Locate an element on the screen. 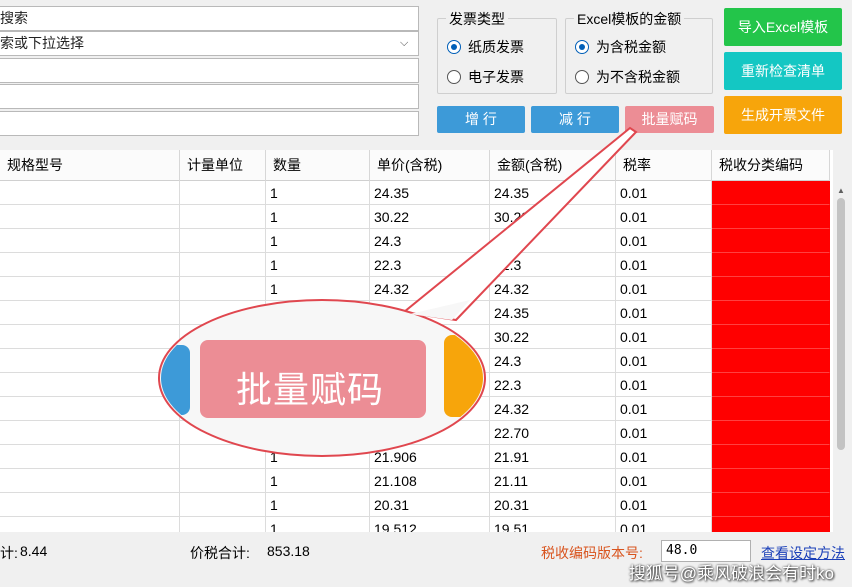 The width and height of the screenshot is (852, 587). cell-col-amount: 20.31 is located at coordinates (553, 505).